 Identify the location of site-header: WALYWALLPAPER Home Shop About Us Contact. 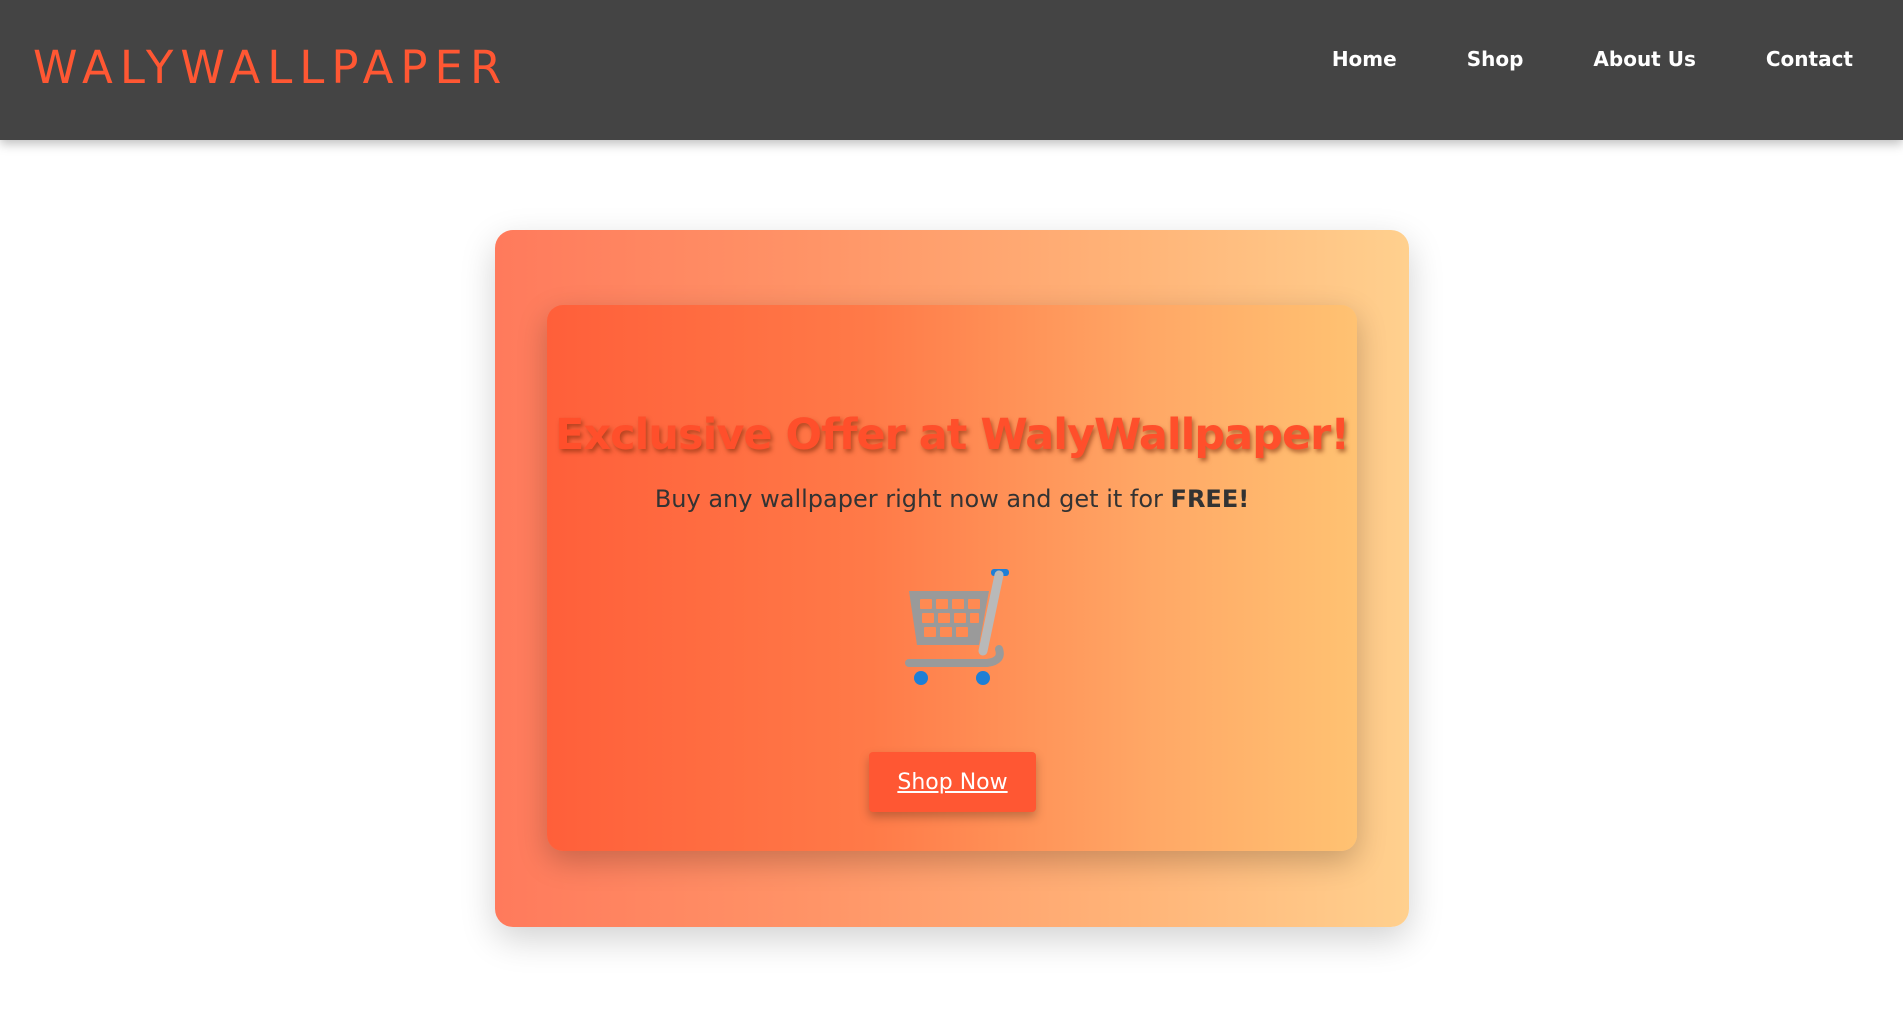
(951, 70).